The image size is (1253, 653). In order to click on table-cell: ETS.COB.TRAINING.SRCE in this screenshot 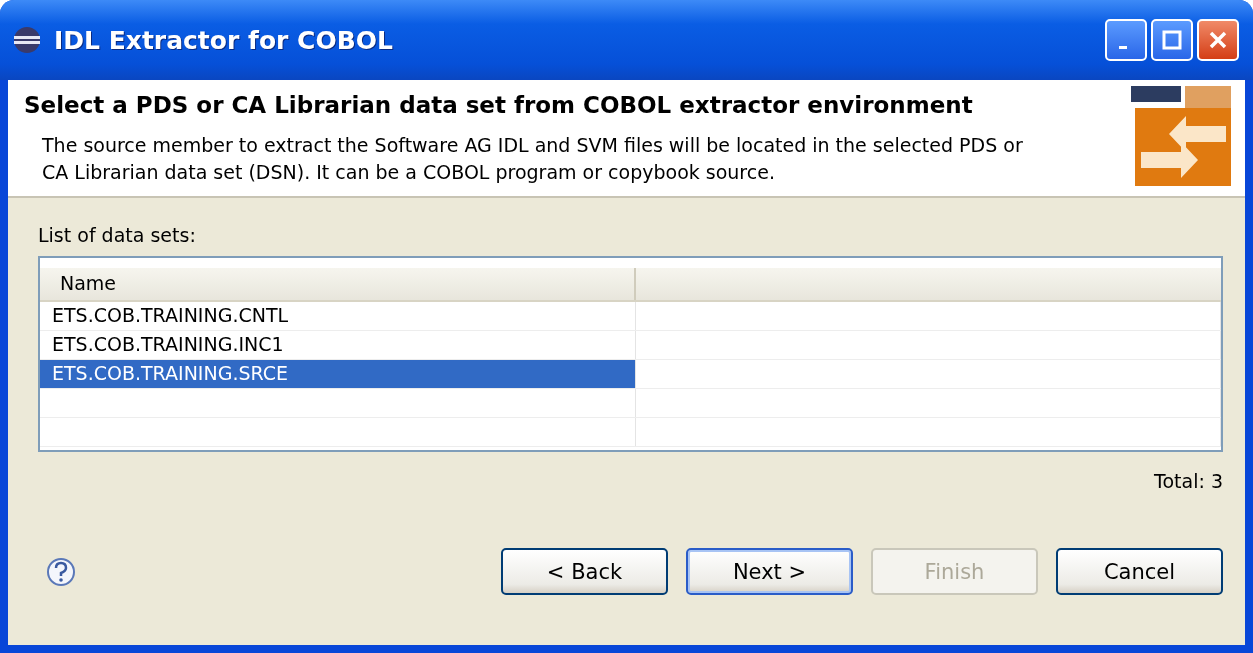, I will do `click(338, 374)`.